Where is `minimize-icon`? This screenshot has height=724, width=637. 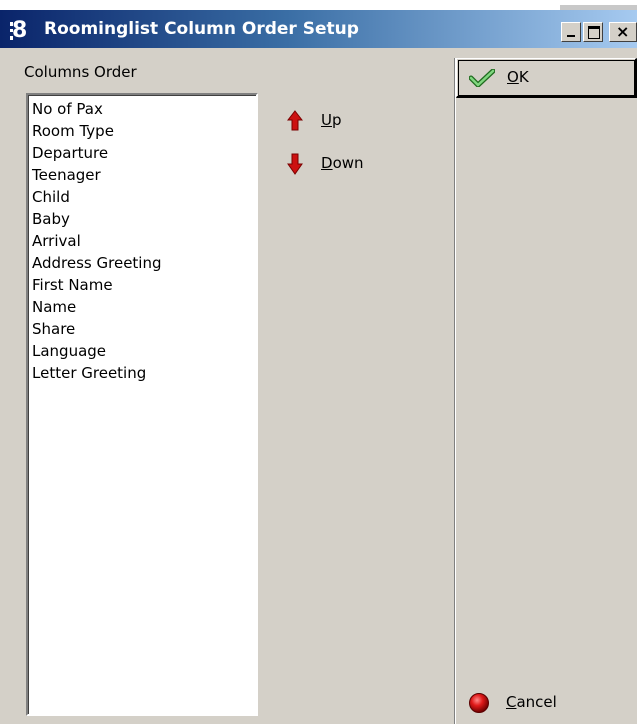
minimize-icon is located at coordinates (571, 36).